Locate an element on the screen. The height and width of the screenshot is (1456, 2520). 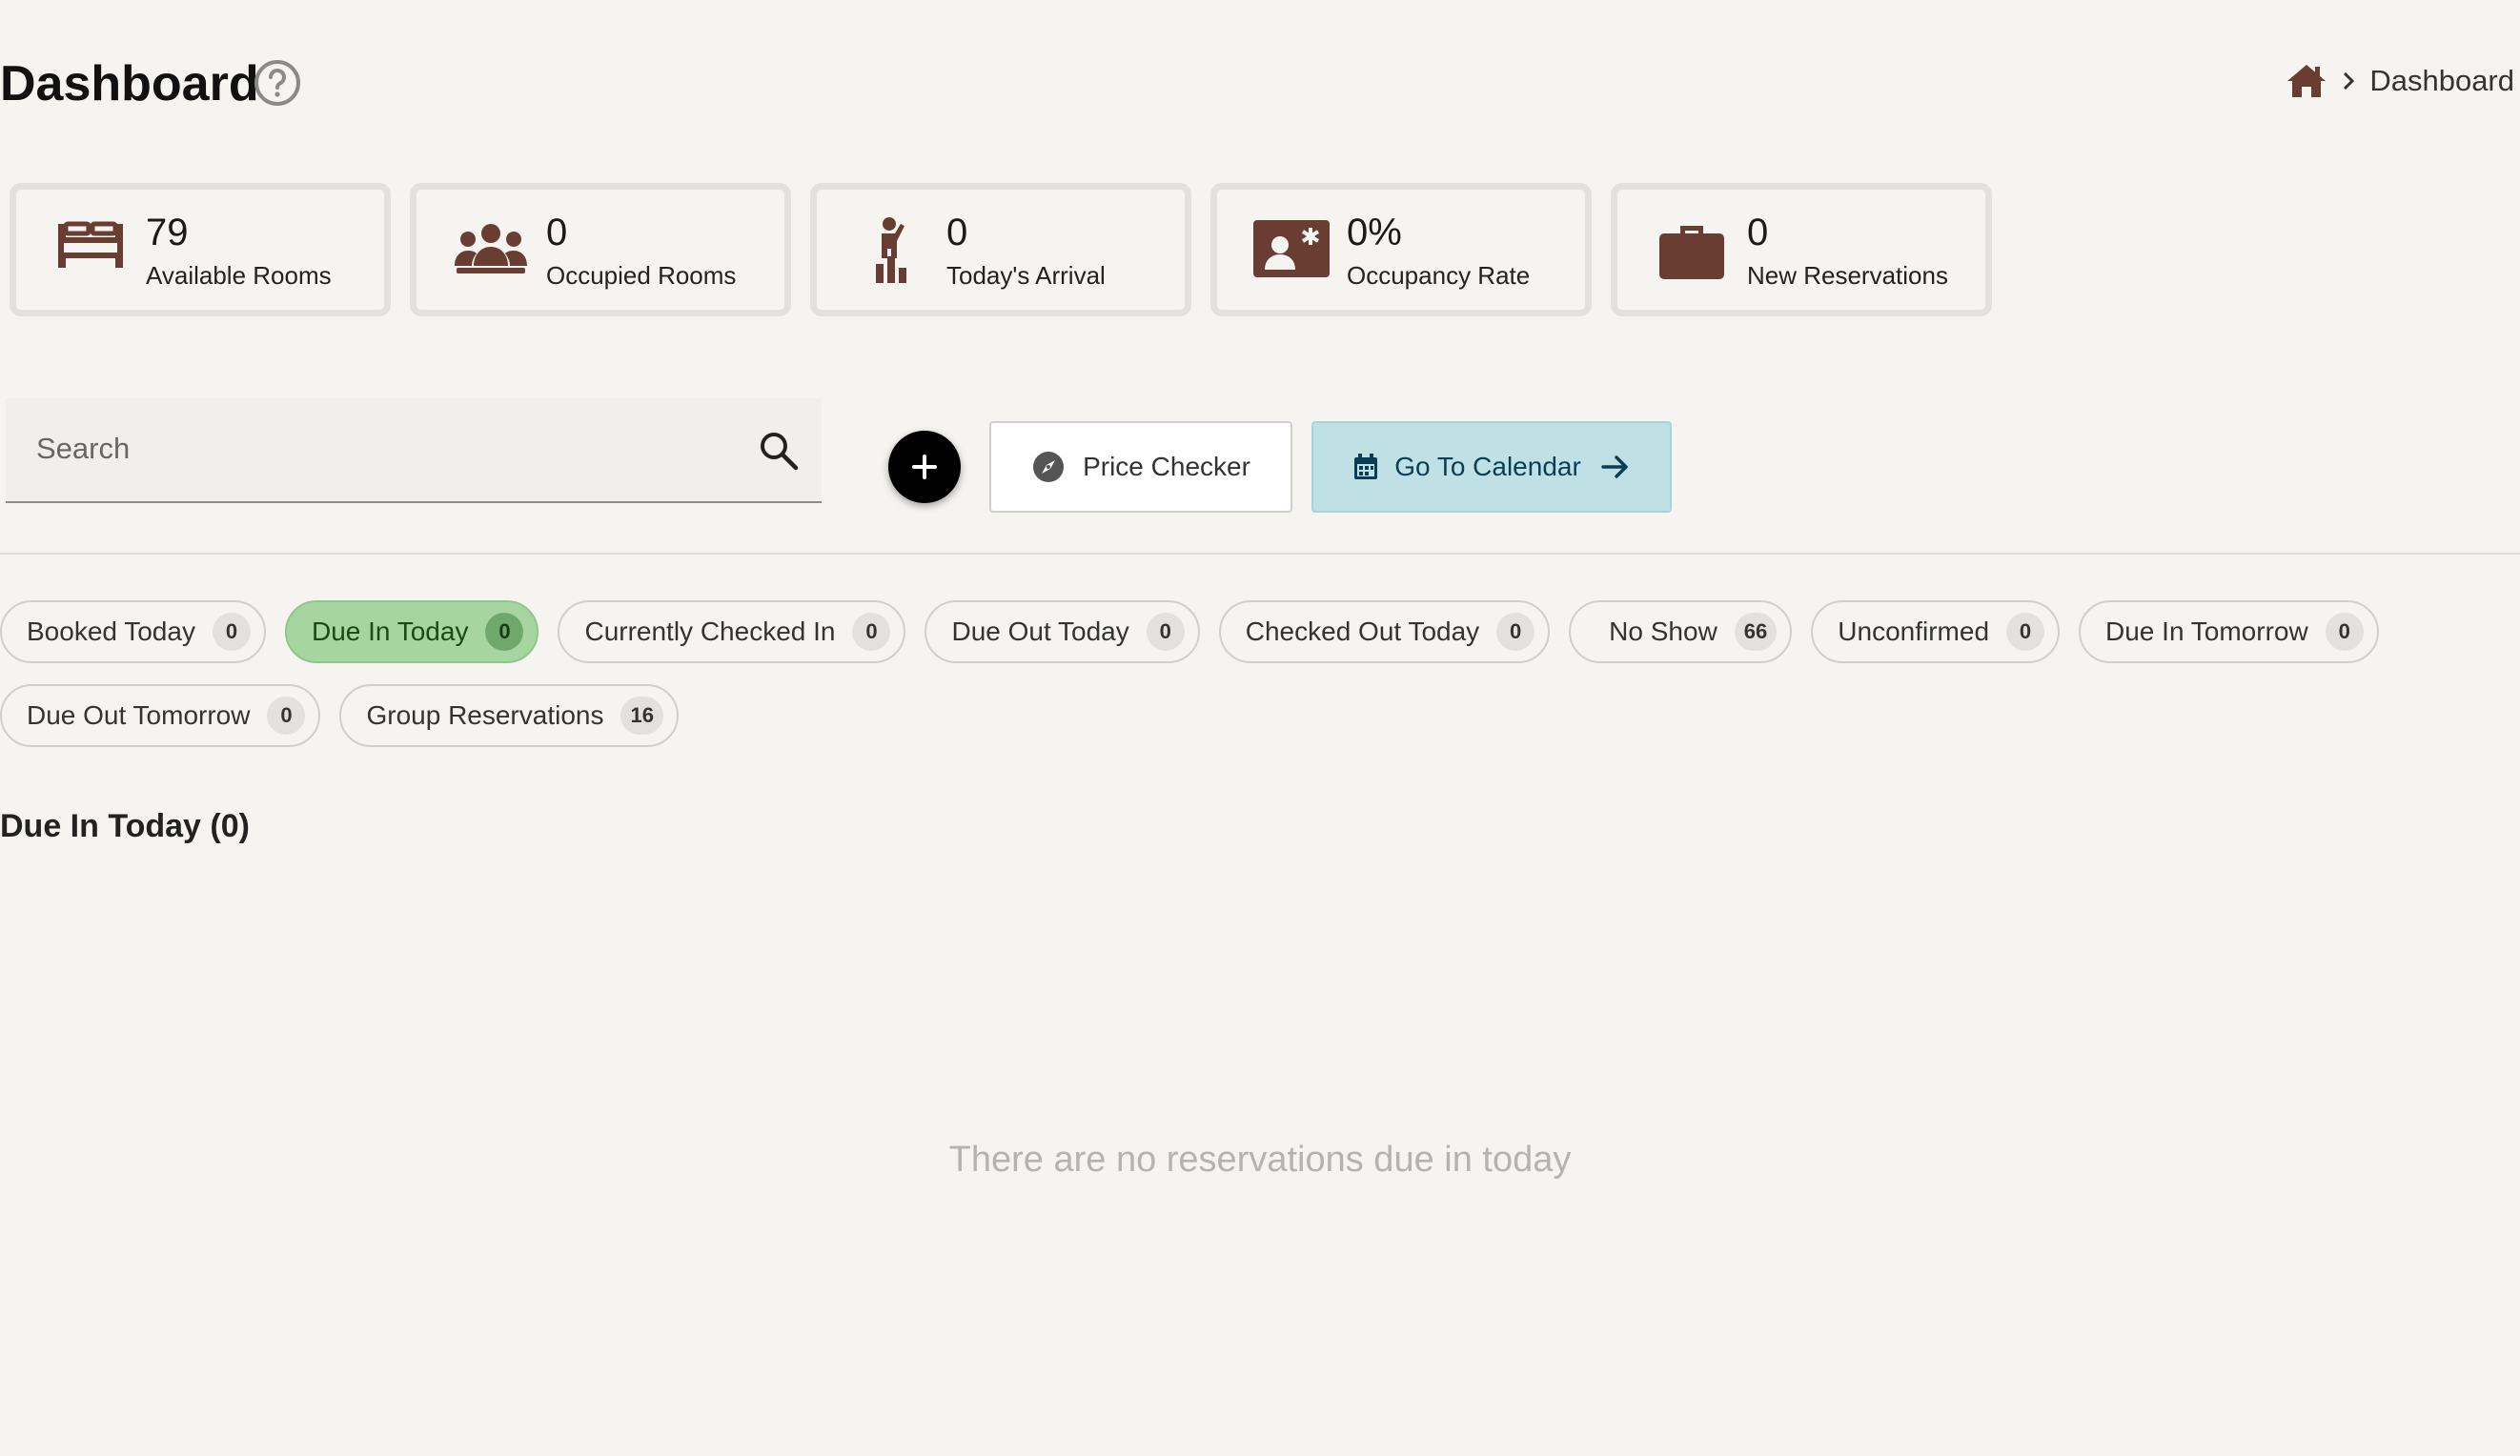
stat-card-available-rooms: 79 Available Rooms is located at coordinates (201, 250).